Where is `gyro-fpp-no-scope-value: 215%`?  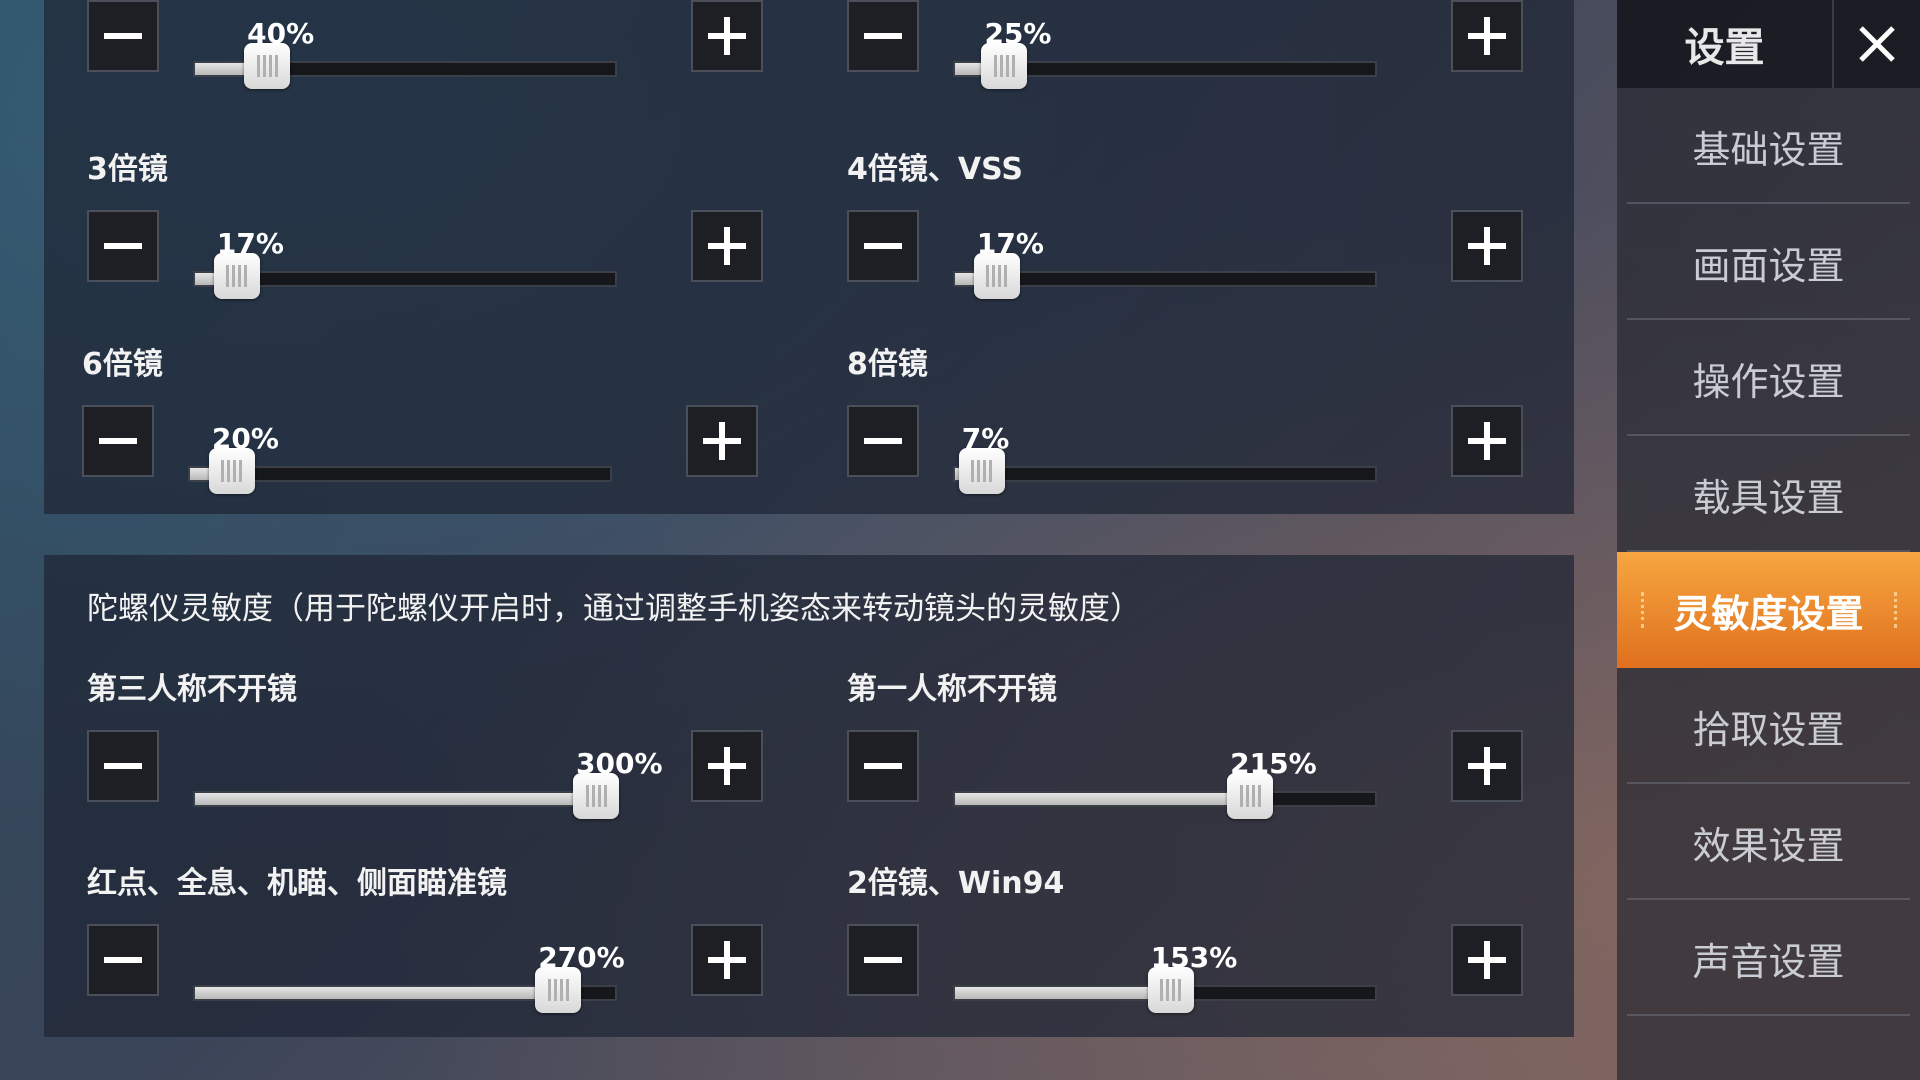 gyro-fpp-no-scope-value: 215% is located at coordinates (1273, 763).